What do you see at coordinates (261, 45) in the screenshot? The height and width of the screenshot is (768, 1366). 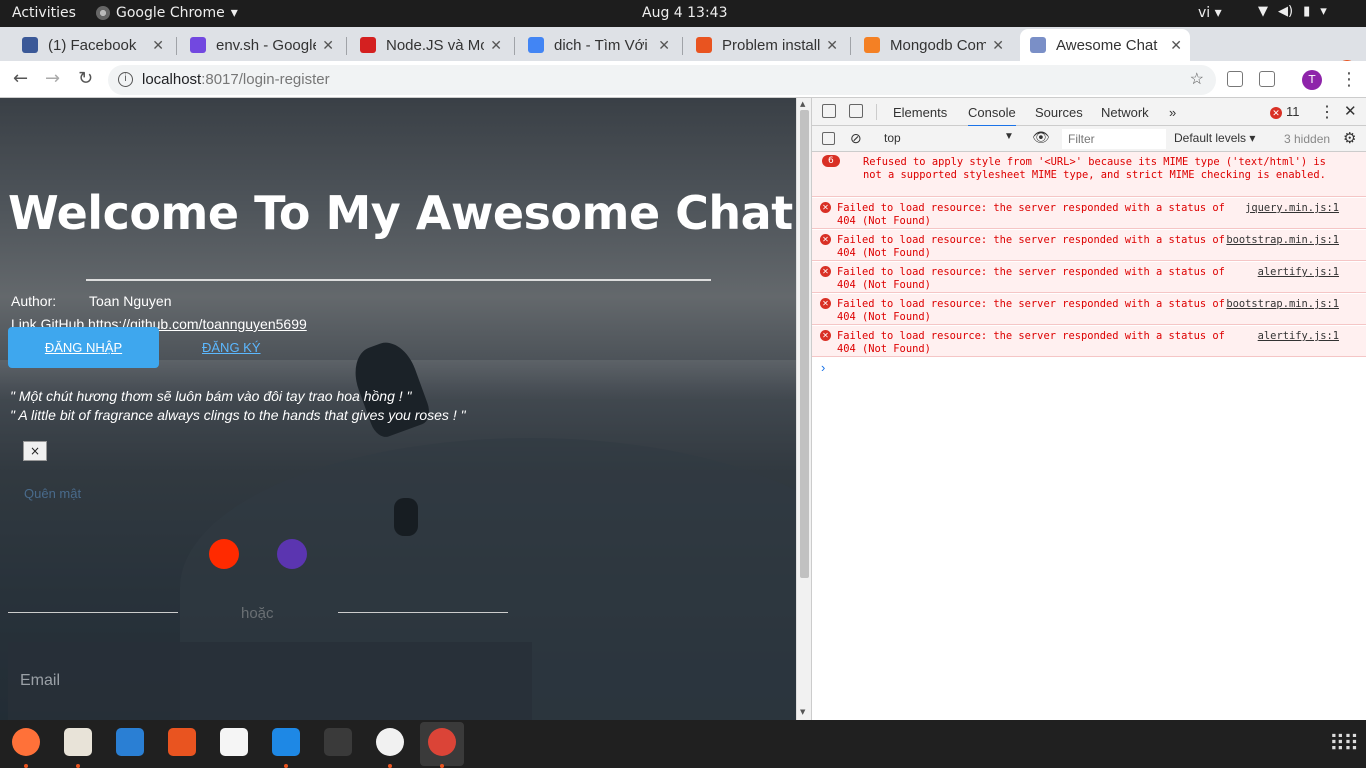 I see `browser-tab: env.sh - Google ✕` at bounding box center [261, 45].